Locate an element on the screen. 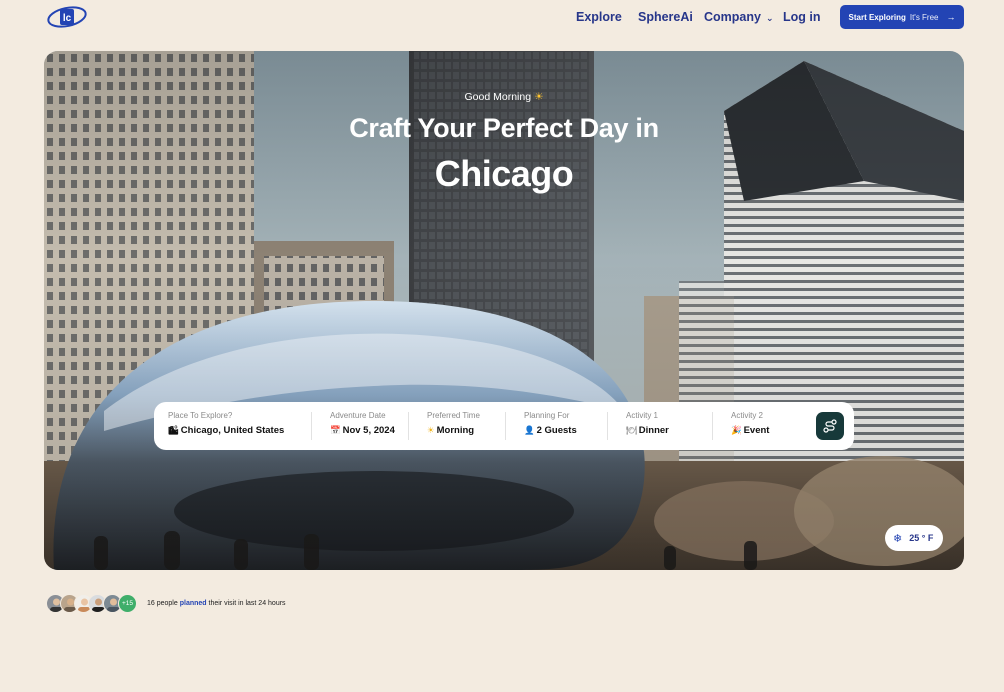 The width and height of the screenshot is (1004, 692). person-icon: 👤 is located at coordinates (529, 430).